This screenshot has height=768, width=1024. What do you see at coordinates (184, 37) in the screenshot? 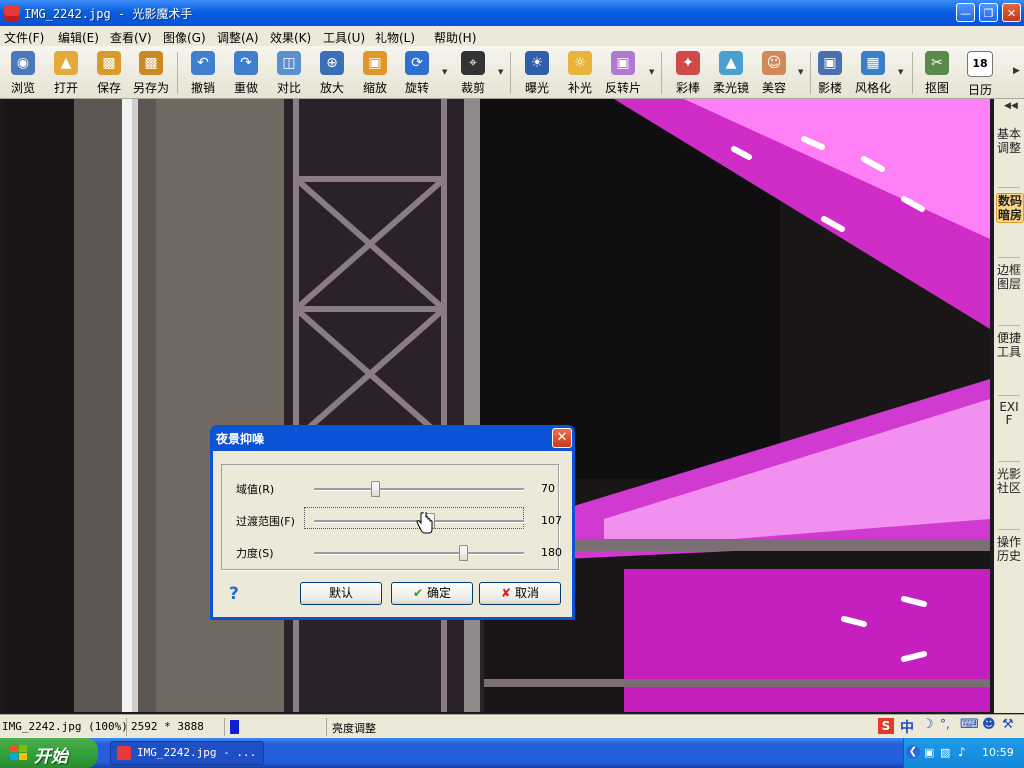
I see `menu-image: 图像(G)` at bounding box center [184, 37].